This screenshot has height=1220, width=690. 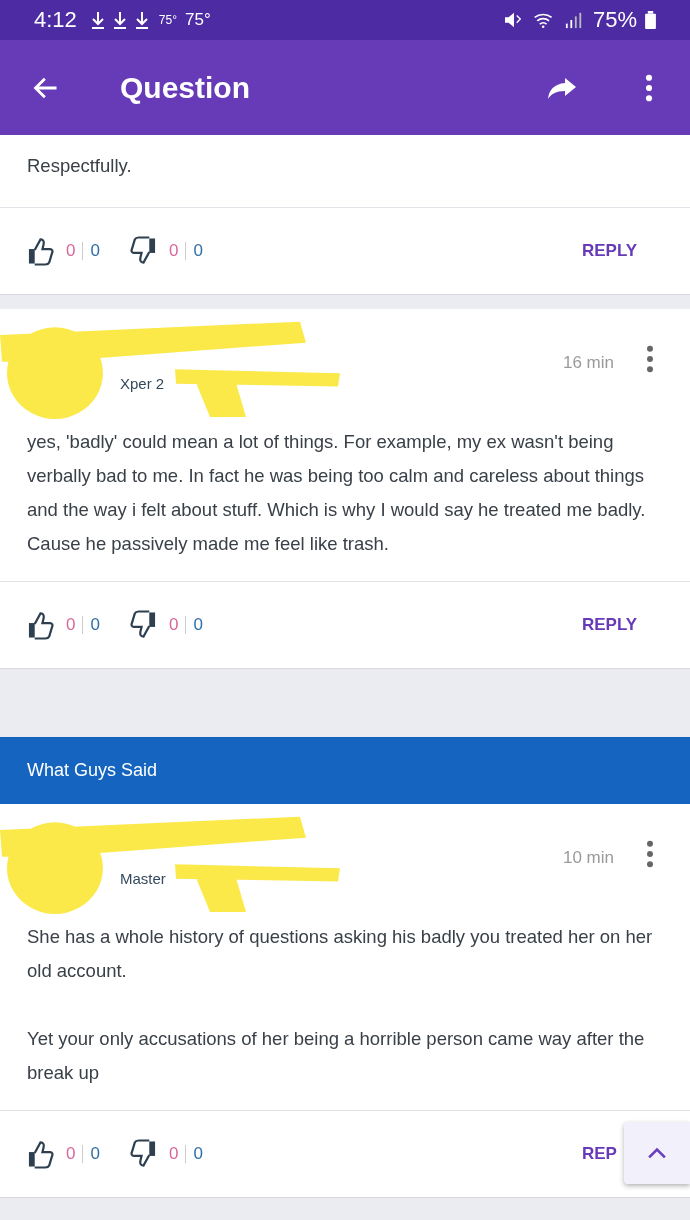 I want to click on caret-up-icon, so click(x=657, y=1153).